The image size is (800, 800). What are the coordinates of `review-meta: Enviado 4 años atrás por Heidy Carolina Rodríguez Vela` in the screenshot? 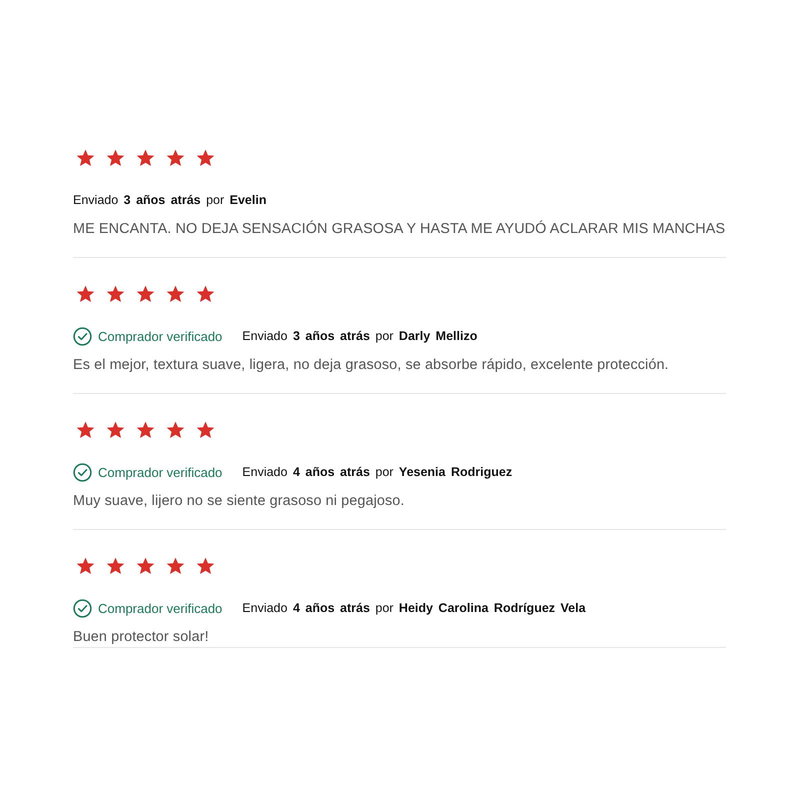 It's located at (414, 608).